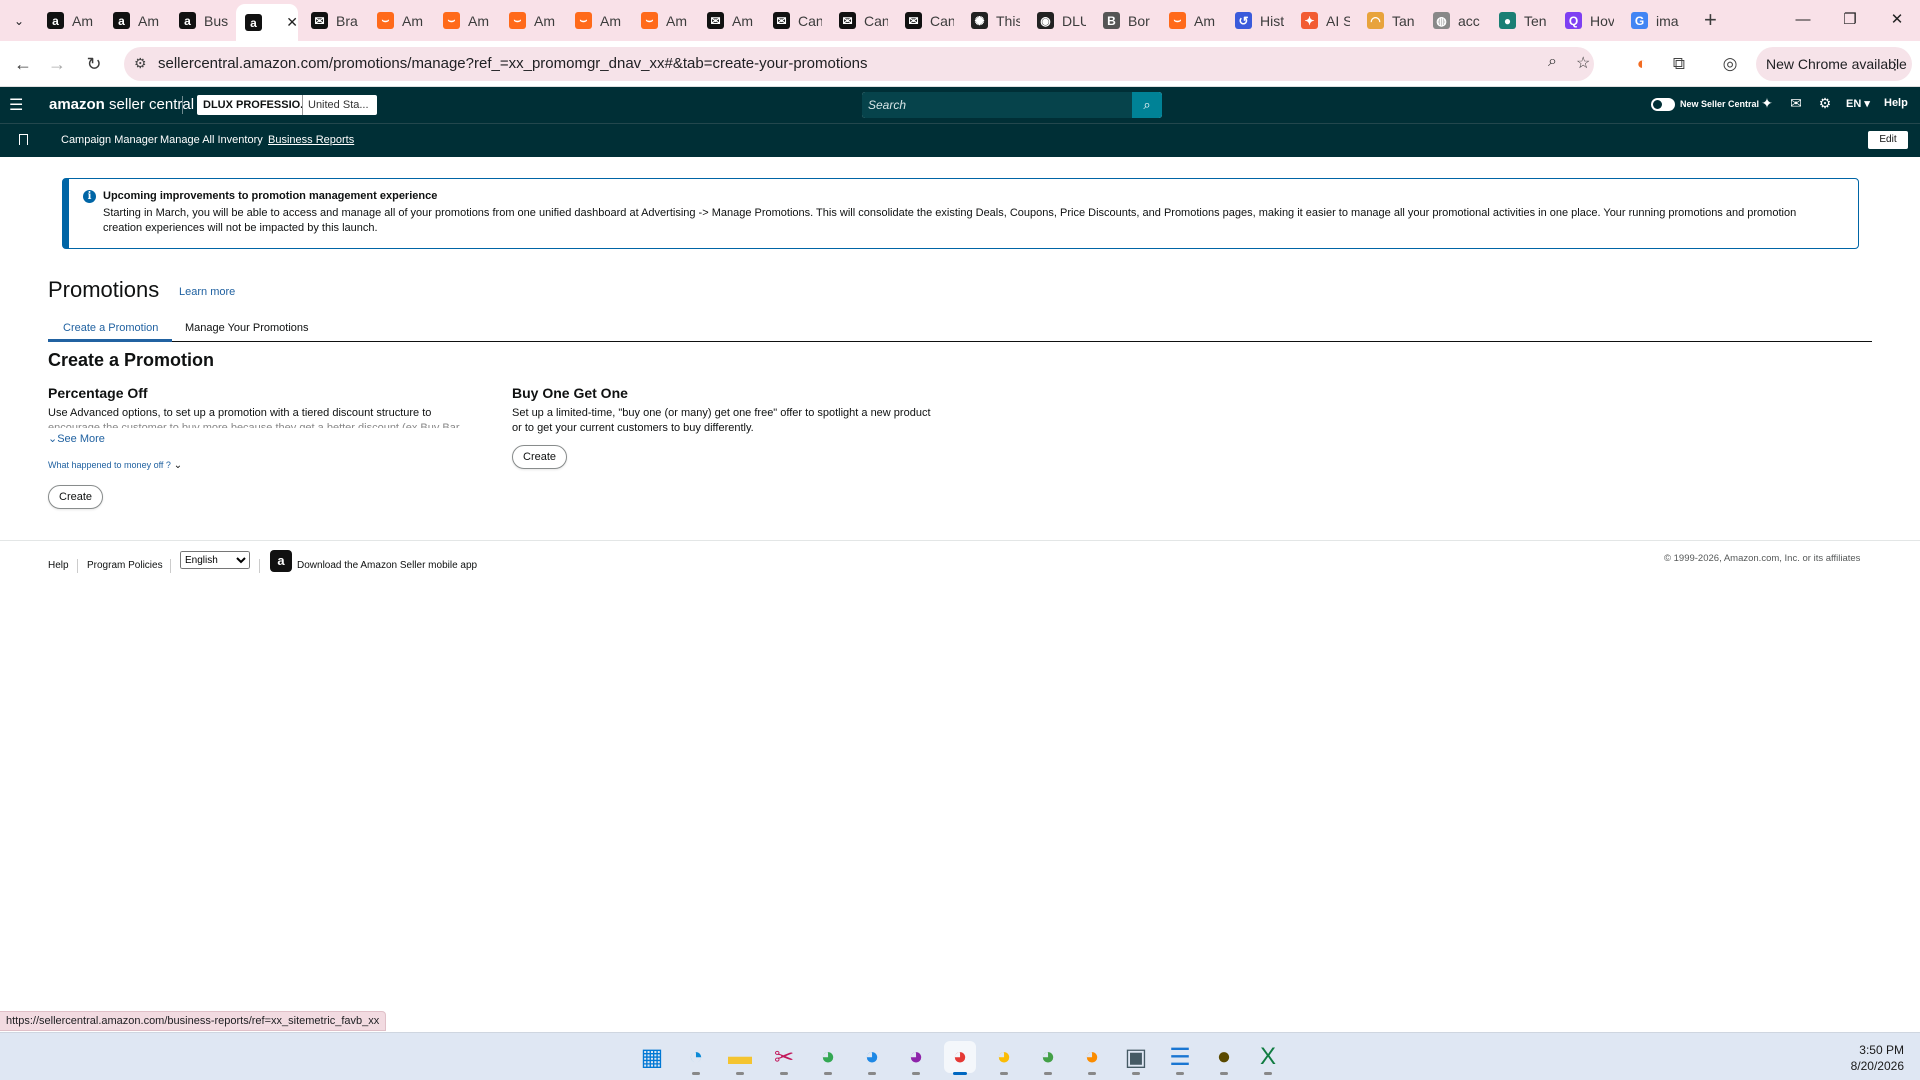  I want to click on sparkle-icon: ✦, so click(1767, 103).